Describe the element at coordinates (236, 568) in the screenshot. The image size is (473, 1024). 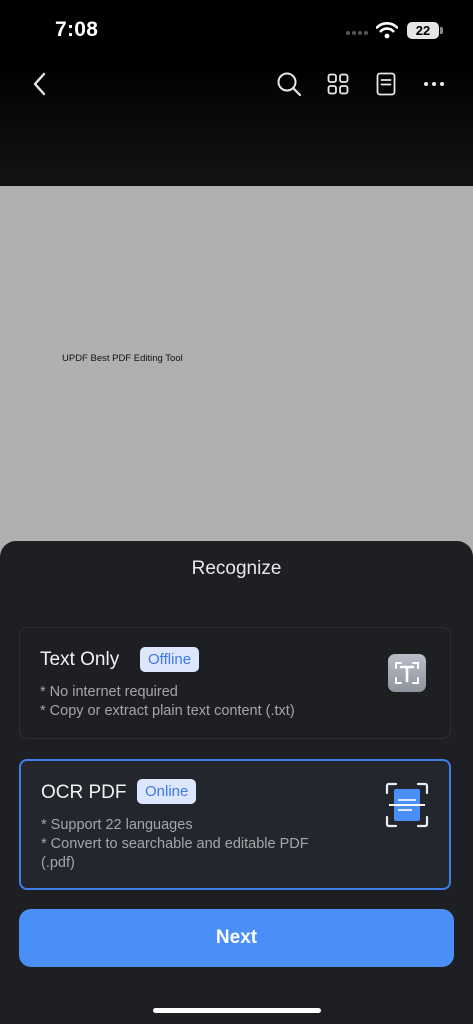
I see `sheet-title: Recognize` at that location.